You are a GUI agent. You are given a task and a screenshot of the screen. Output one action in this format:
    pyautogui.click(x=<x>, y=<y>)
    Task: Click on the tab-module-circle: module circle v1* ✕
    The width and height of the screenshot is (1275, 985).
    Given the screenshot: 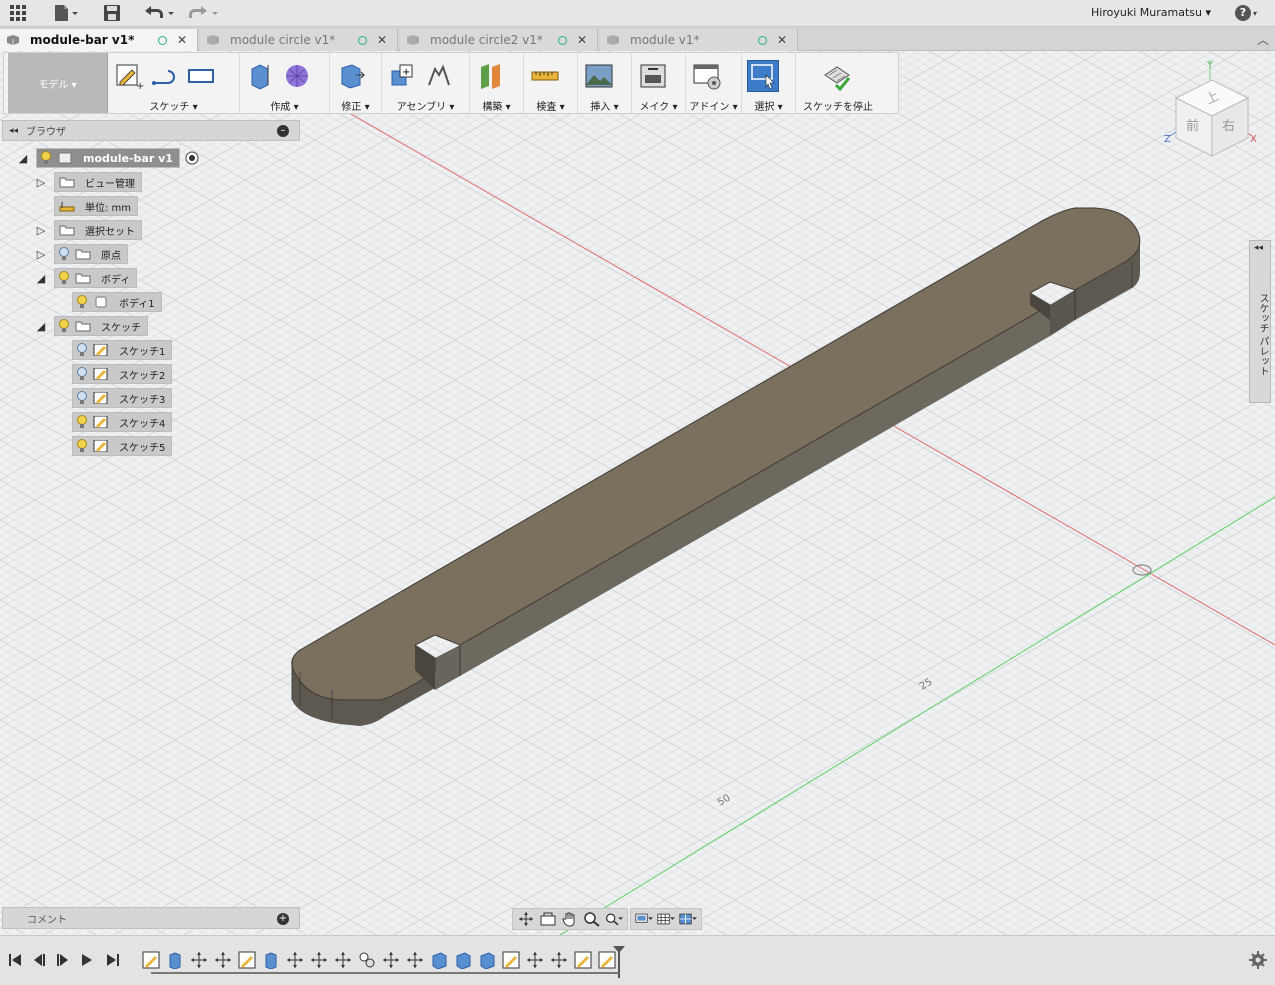 What is the action you would take?
    pyautogui.click(x=299, y=40)
    